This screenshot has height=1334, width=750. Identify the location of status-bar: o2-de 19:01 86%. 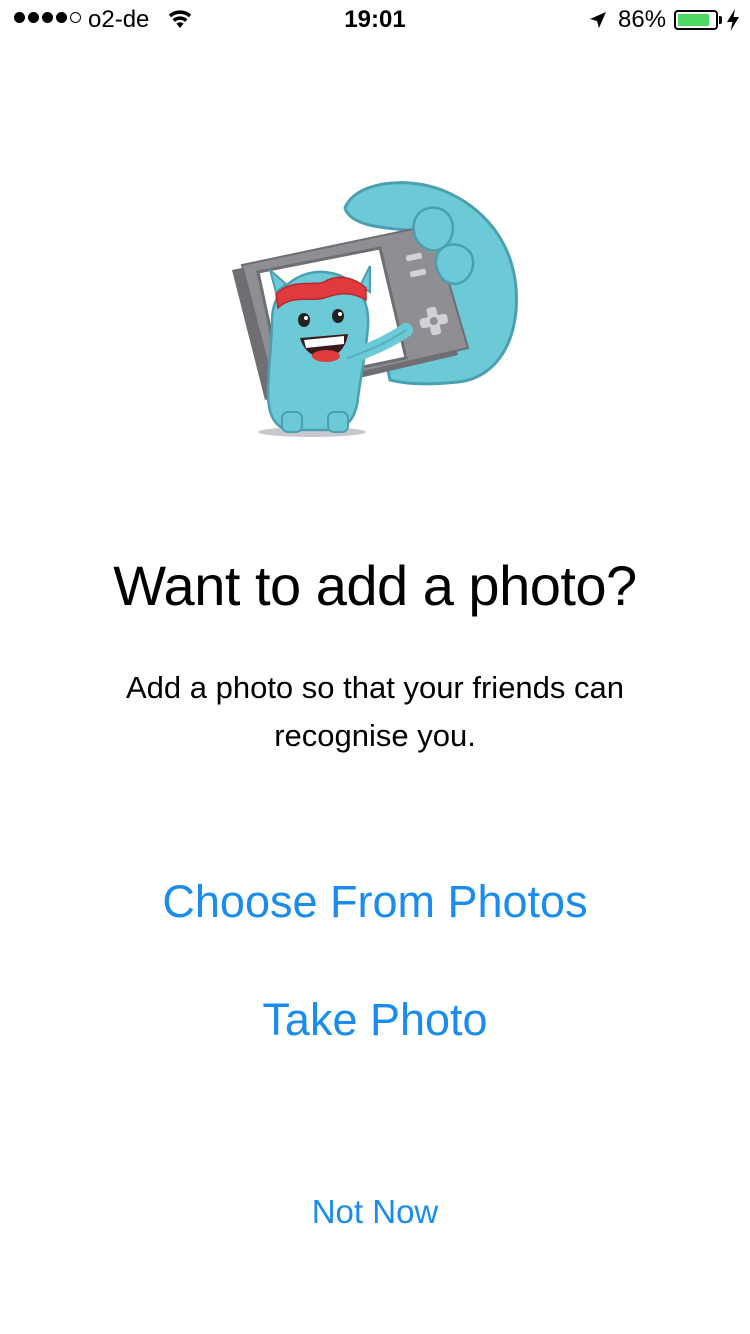
(375, 20).